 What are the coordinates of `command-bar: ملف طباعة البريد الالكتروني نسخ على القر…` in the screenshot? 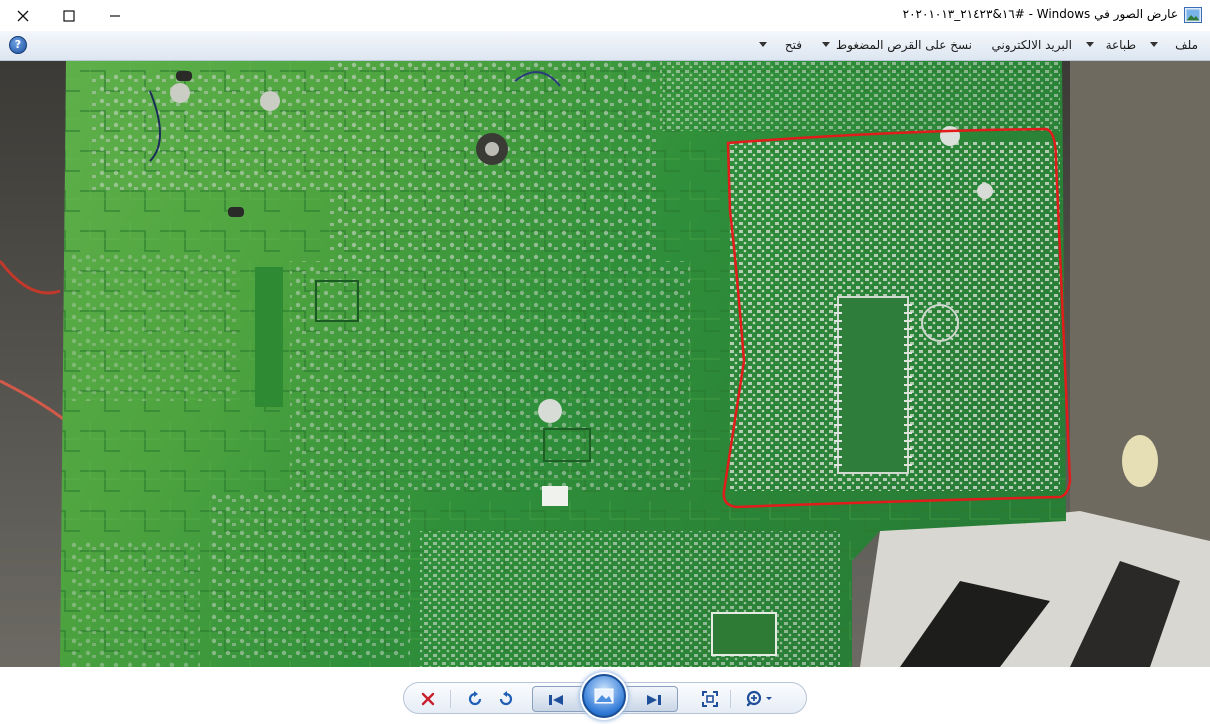 It's located at (605, 46).